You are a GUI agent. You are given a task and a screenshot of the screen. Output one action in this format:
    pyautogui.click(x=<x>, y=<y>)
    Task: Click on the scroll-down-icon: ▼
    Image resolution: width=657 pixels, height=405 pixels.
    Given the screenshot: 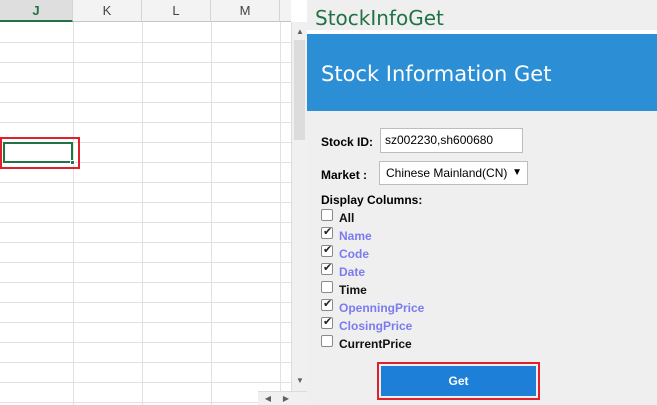 What is the action you would take?
    pyautogui.click(x=300, y=381)
    